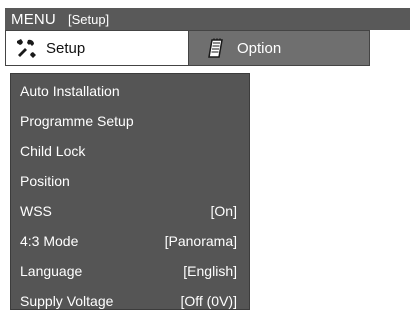 The height and width of the screenshot is (310, 418). Describe the element at coordinates (223, 211) in the screenshot. I see `menu-item-value: [On]` at that location.